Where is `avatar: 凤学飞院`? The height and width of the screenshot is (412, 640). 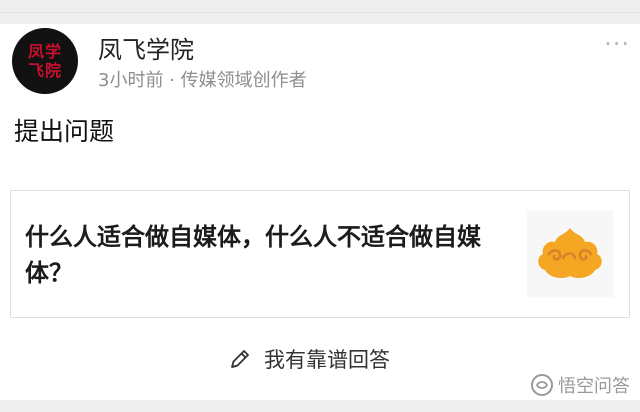
avatar: 凤学飞院 is located at coordinates (45, 61).